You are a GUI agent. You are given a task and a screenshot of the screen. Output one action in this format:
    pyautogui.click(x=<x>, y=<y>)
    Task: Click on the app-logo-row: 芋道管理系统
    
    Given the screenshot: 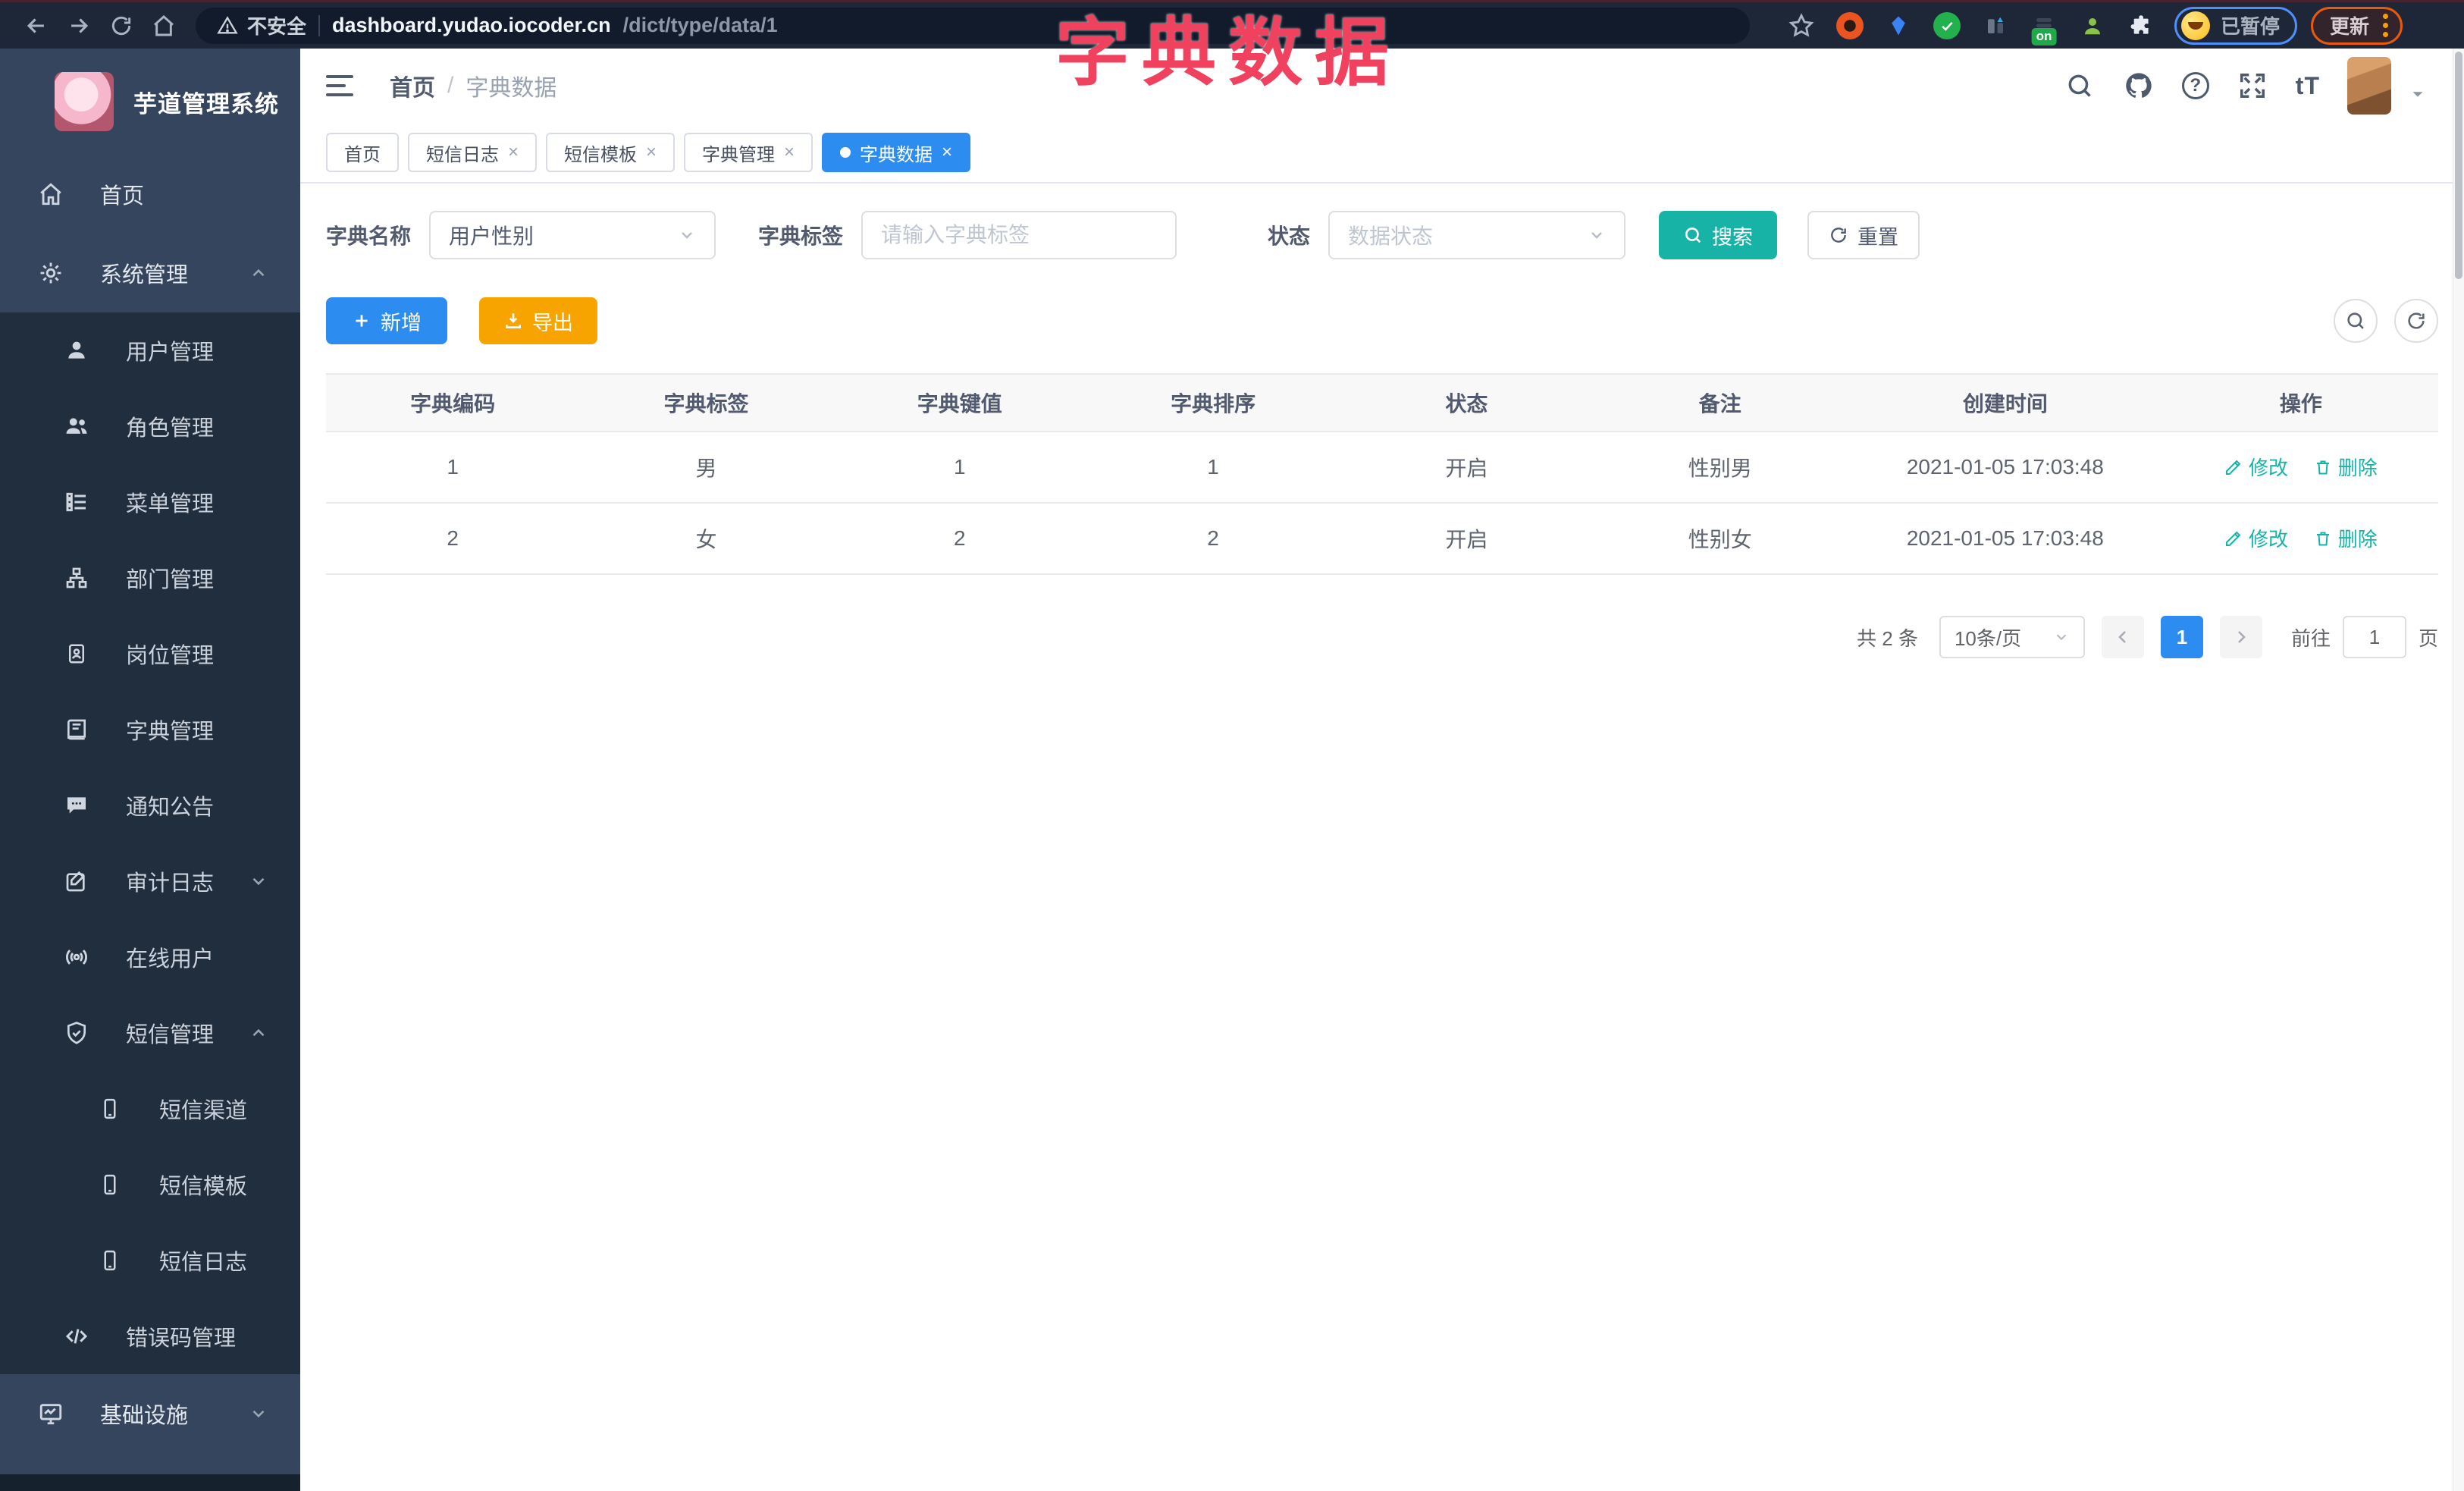 What is the action you would take?
    pyautogui.click(x=150, y=102)
    